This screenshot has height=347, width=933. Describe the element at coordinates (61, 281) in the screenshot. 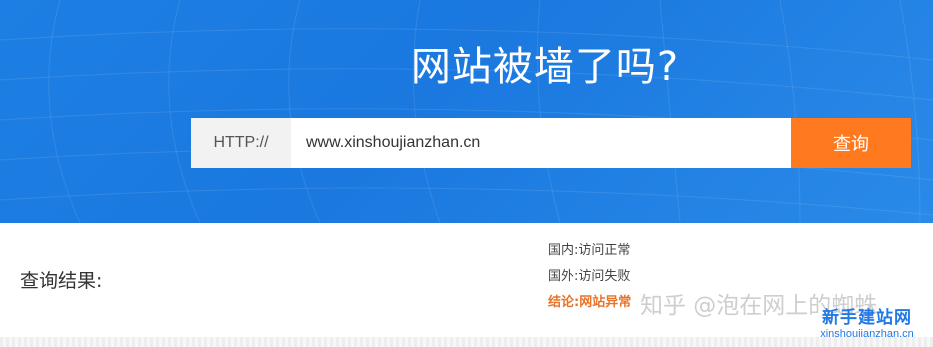

I see `result-label: 查询结果:` at that location.